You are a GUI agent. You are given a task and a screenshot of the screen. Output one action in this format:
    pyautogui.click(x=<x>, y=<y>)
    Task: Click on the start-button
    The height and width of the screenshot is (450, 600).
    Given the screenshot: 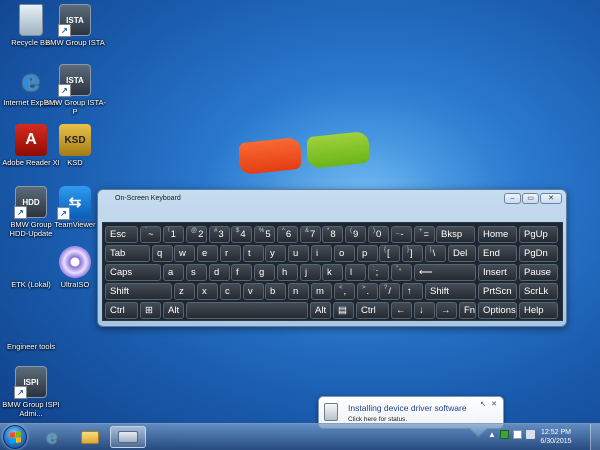 What is the action you would take?
    pyautogui.click(x=15, y=437)
    